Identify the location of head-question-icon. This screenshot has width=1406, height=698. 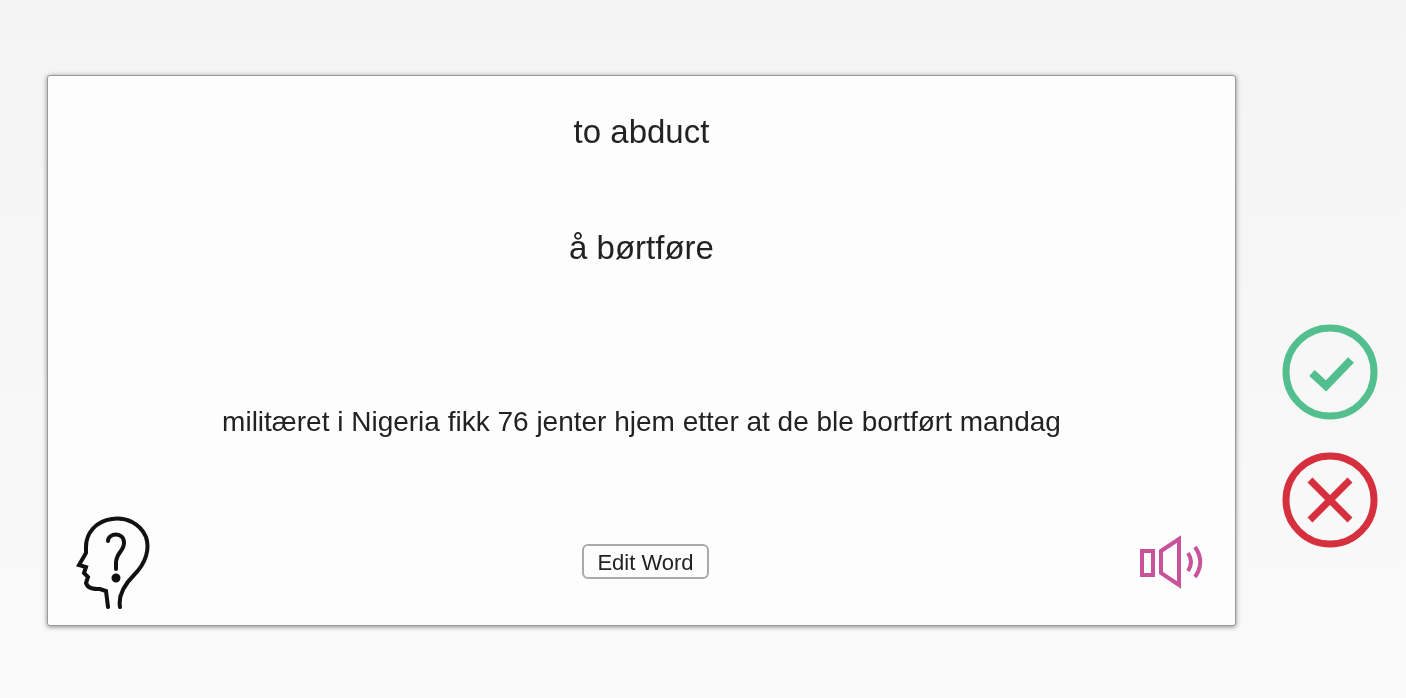
(114, 562).